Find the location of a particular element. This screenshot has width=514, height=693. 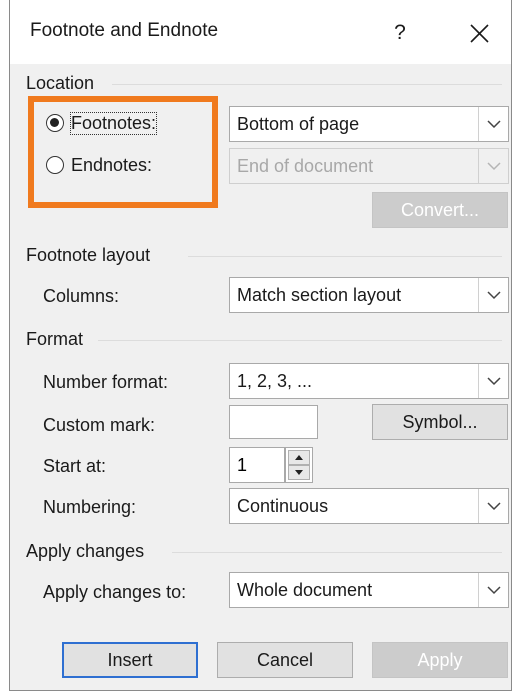

endnotes-position-value: End of document is located at coordinates (305, 166).